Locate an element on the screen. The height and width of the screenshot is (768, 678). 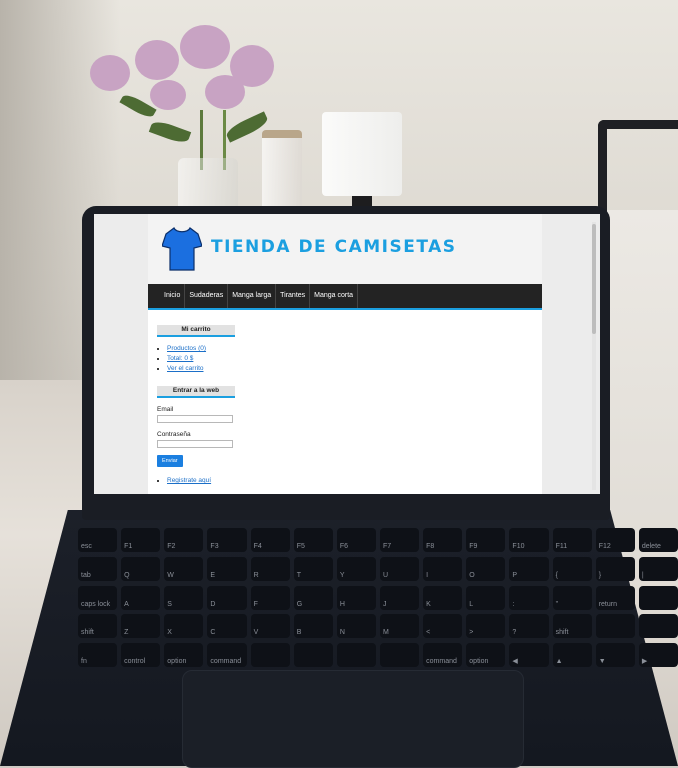
keyboard-key: F9 is located at coordinates (486, 540).